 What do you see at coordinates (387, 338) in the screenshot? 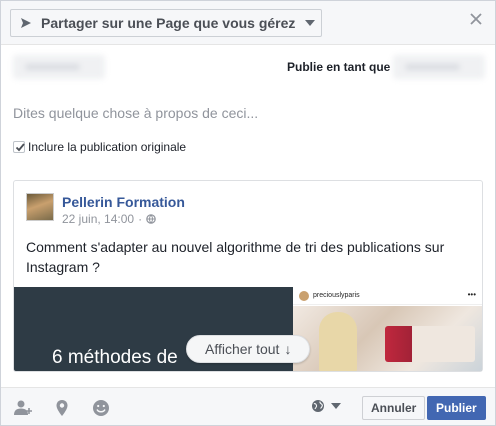
I see `instagram-photo` at bounding box center [387, 338].